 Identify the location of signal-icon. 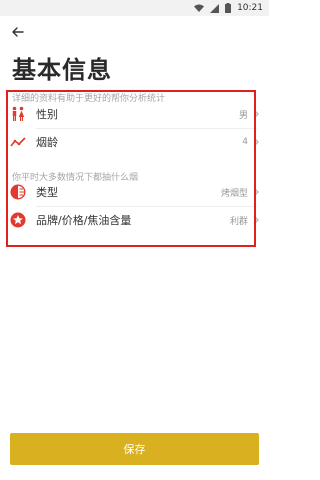
(215, 8).